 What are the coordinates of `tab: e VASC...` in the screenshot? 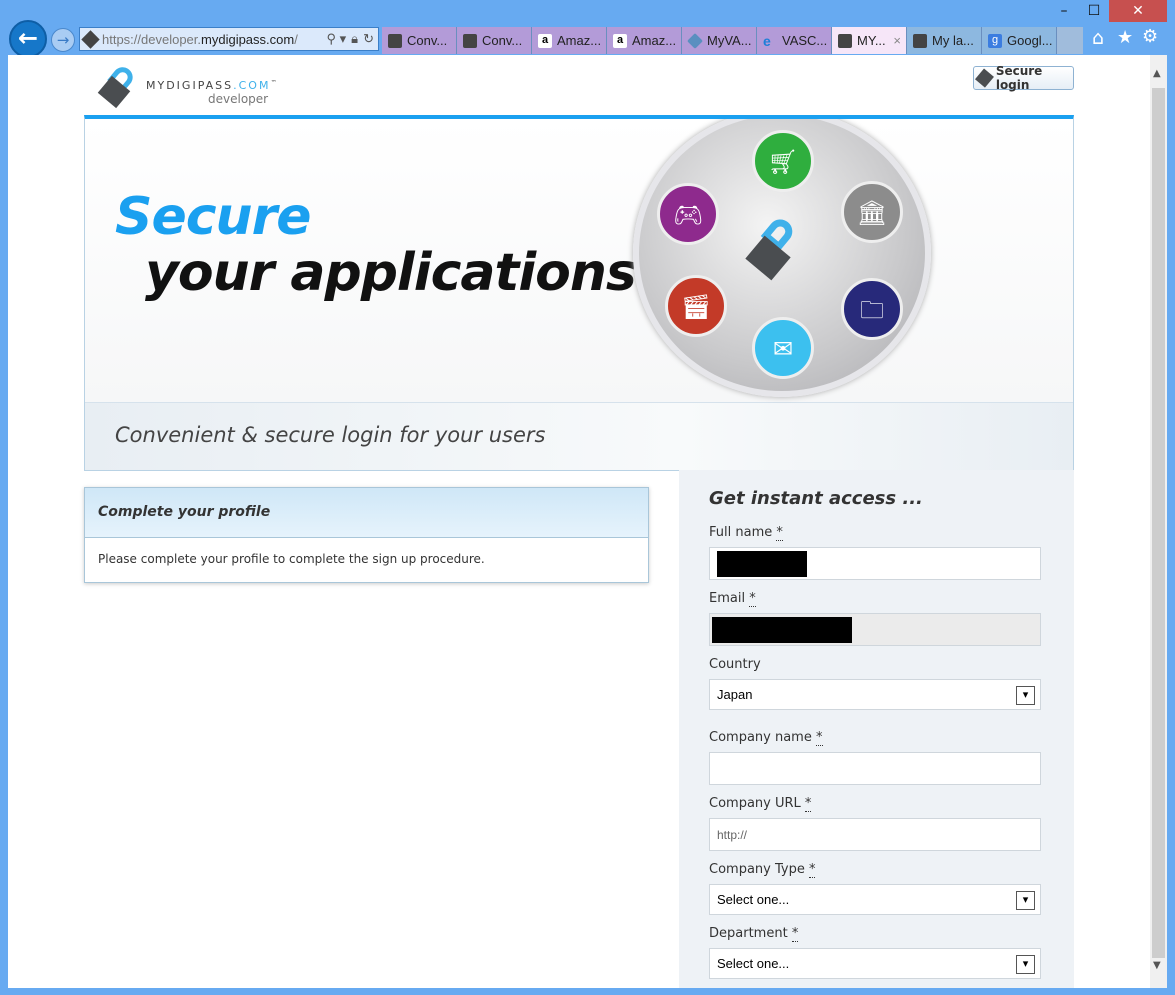 It's located at (794, 40).